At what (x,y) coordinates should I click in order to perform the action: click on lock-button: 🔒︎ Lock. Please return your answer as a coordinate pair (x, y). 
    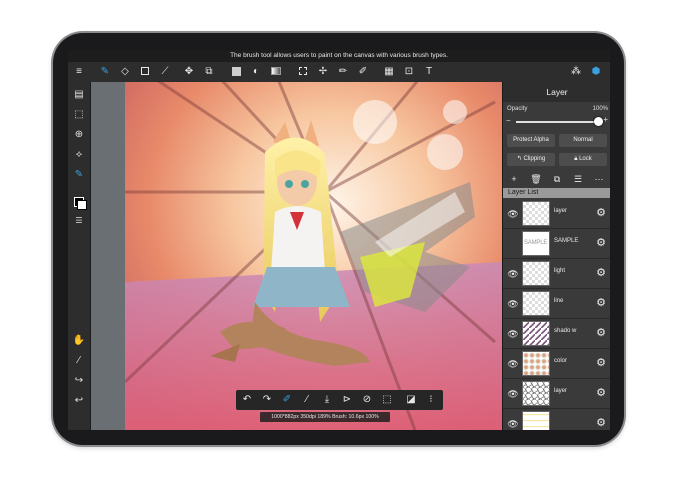
    Looking at the image, I should click on (583, 159).